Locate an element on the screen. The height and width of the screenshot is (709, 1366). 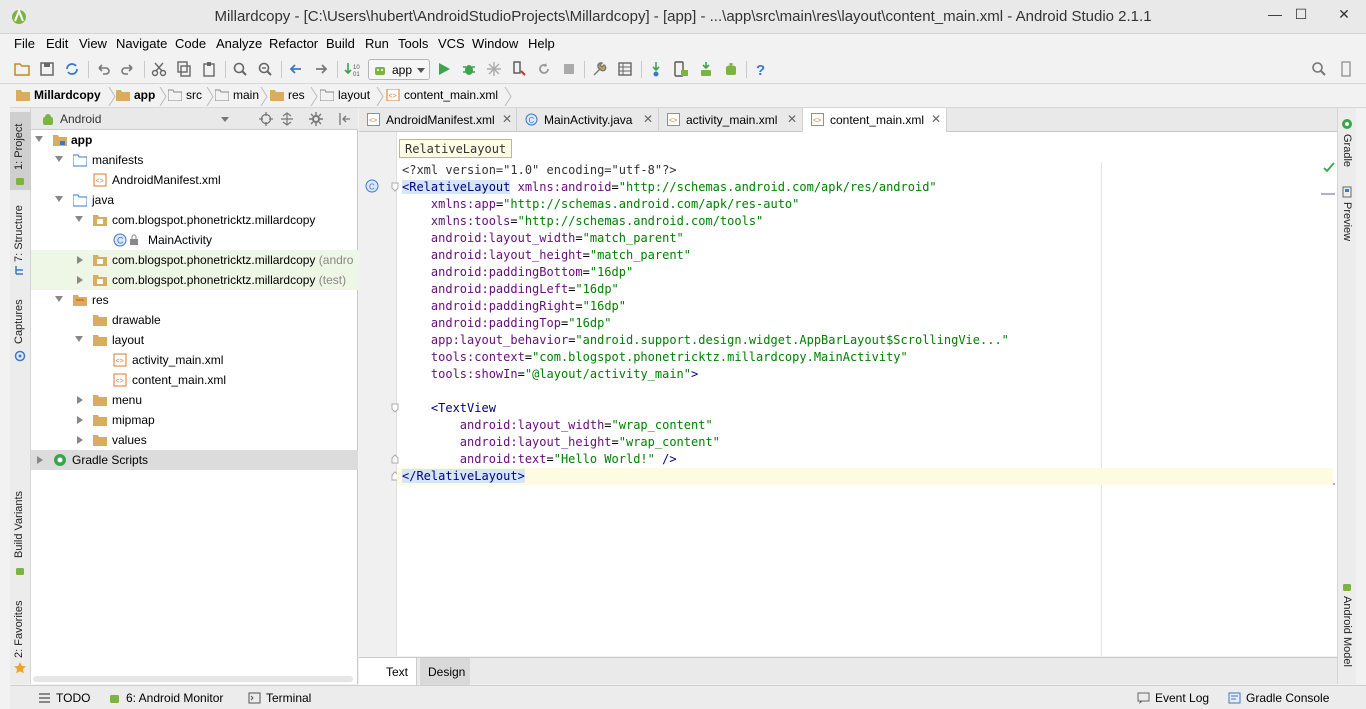
code-line: android:paddingLeft="16dp" is located at coordinates (510, 289).